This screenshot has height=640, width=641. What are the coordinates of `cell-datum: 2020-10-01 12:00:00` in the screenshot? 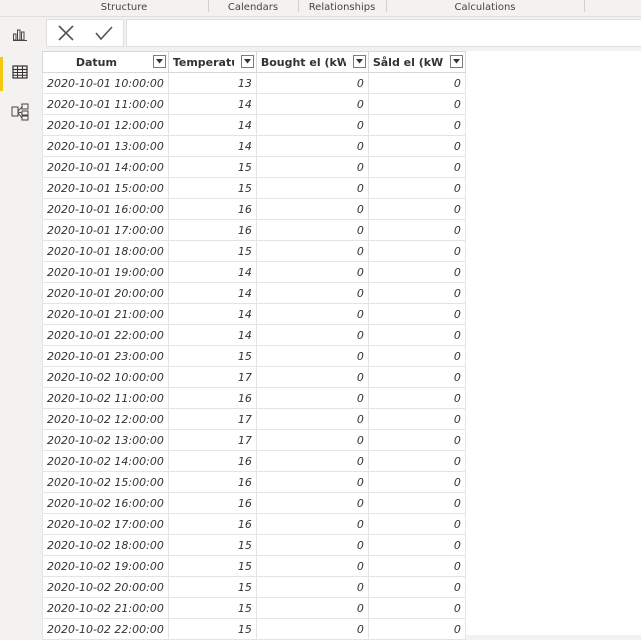 It's located at (105, 125).